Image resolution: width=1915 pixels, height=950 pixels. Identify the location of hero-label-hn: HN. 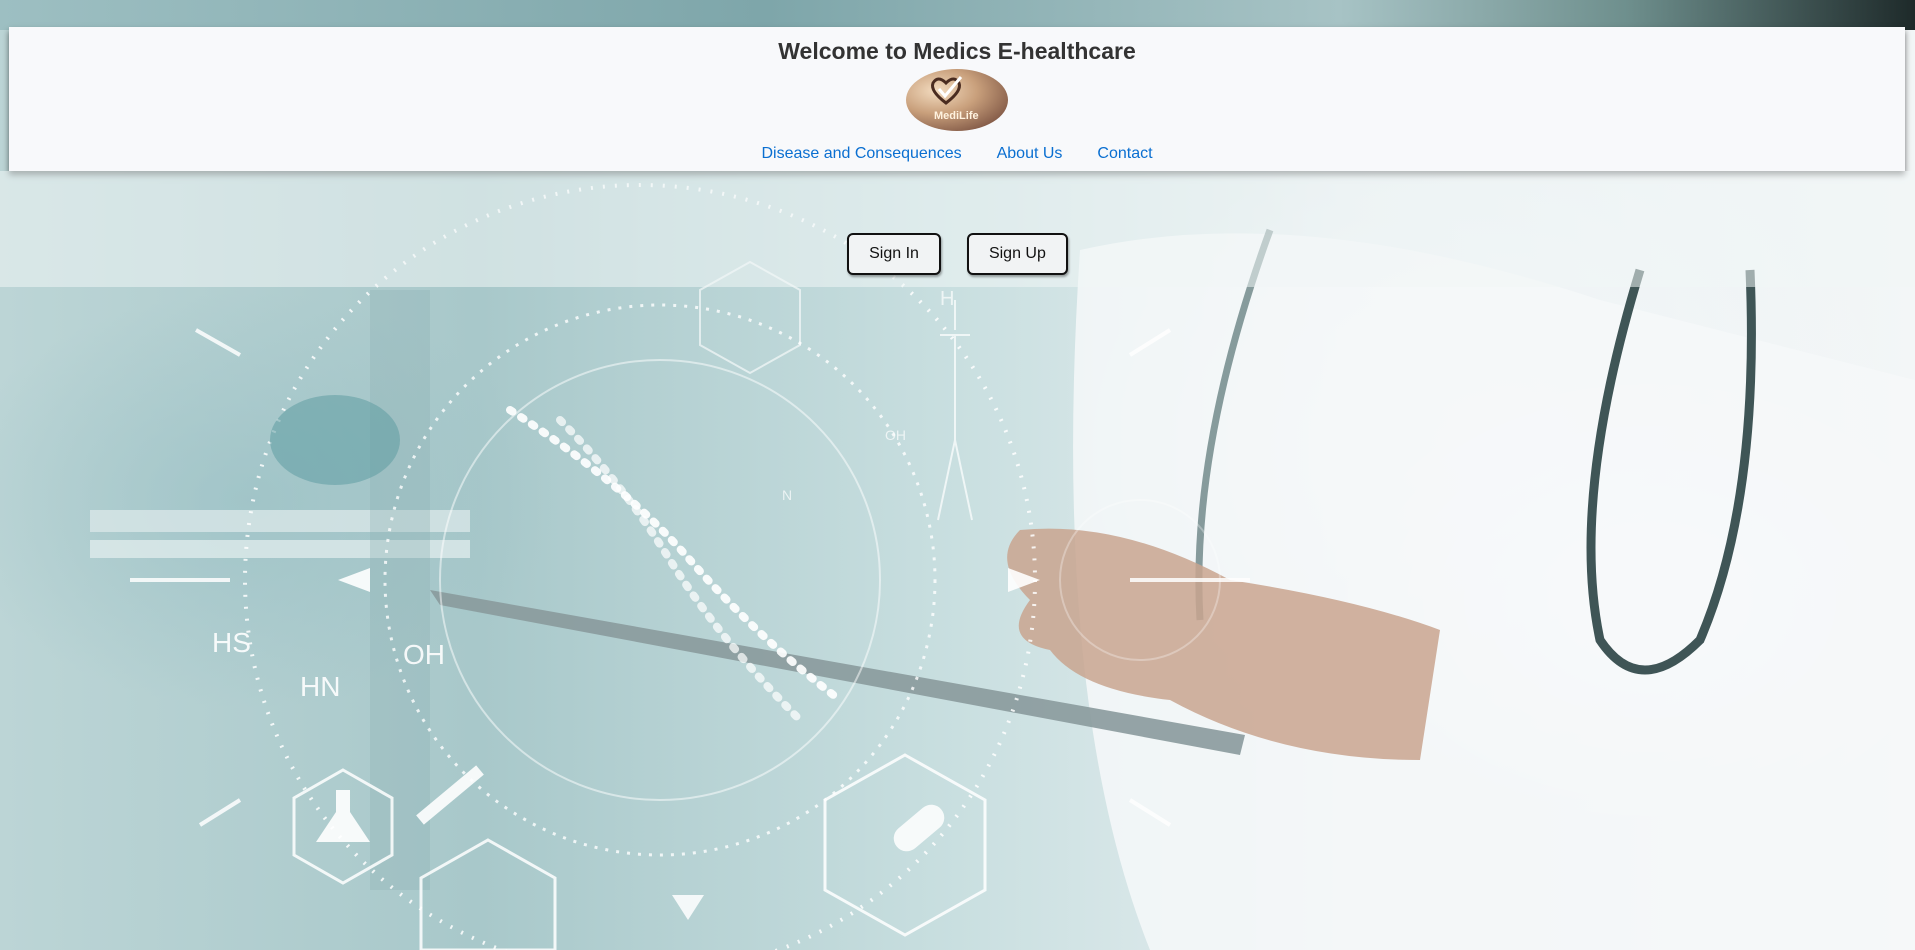
(320, 686).